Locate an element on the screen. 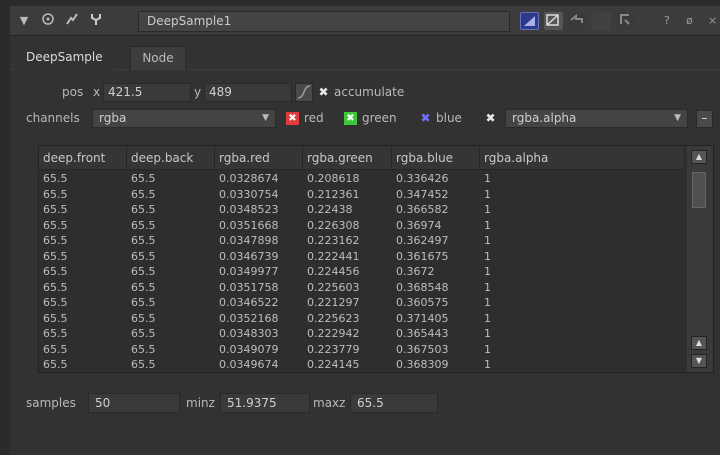  alpha-checkbox: ✖ is located at coordinates (490, 118).